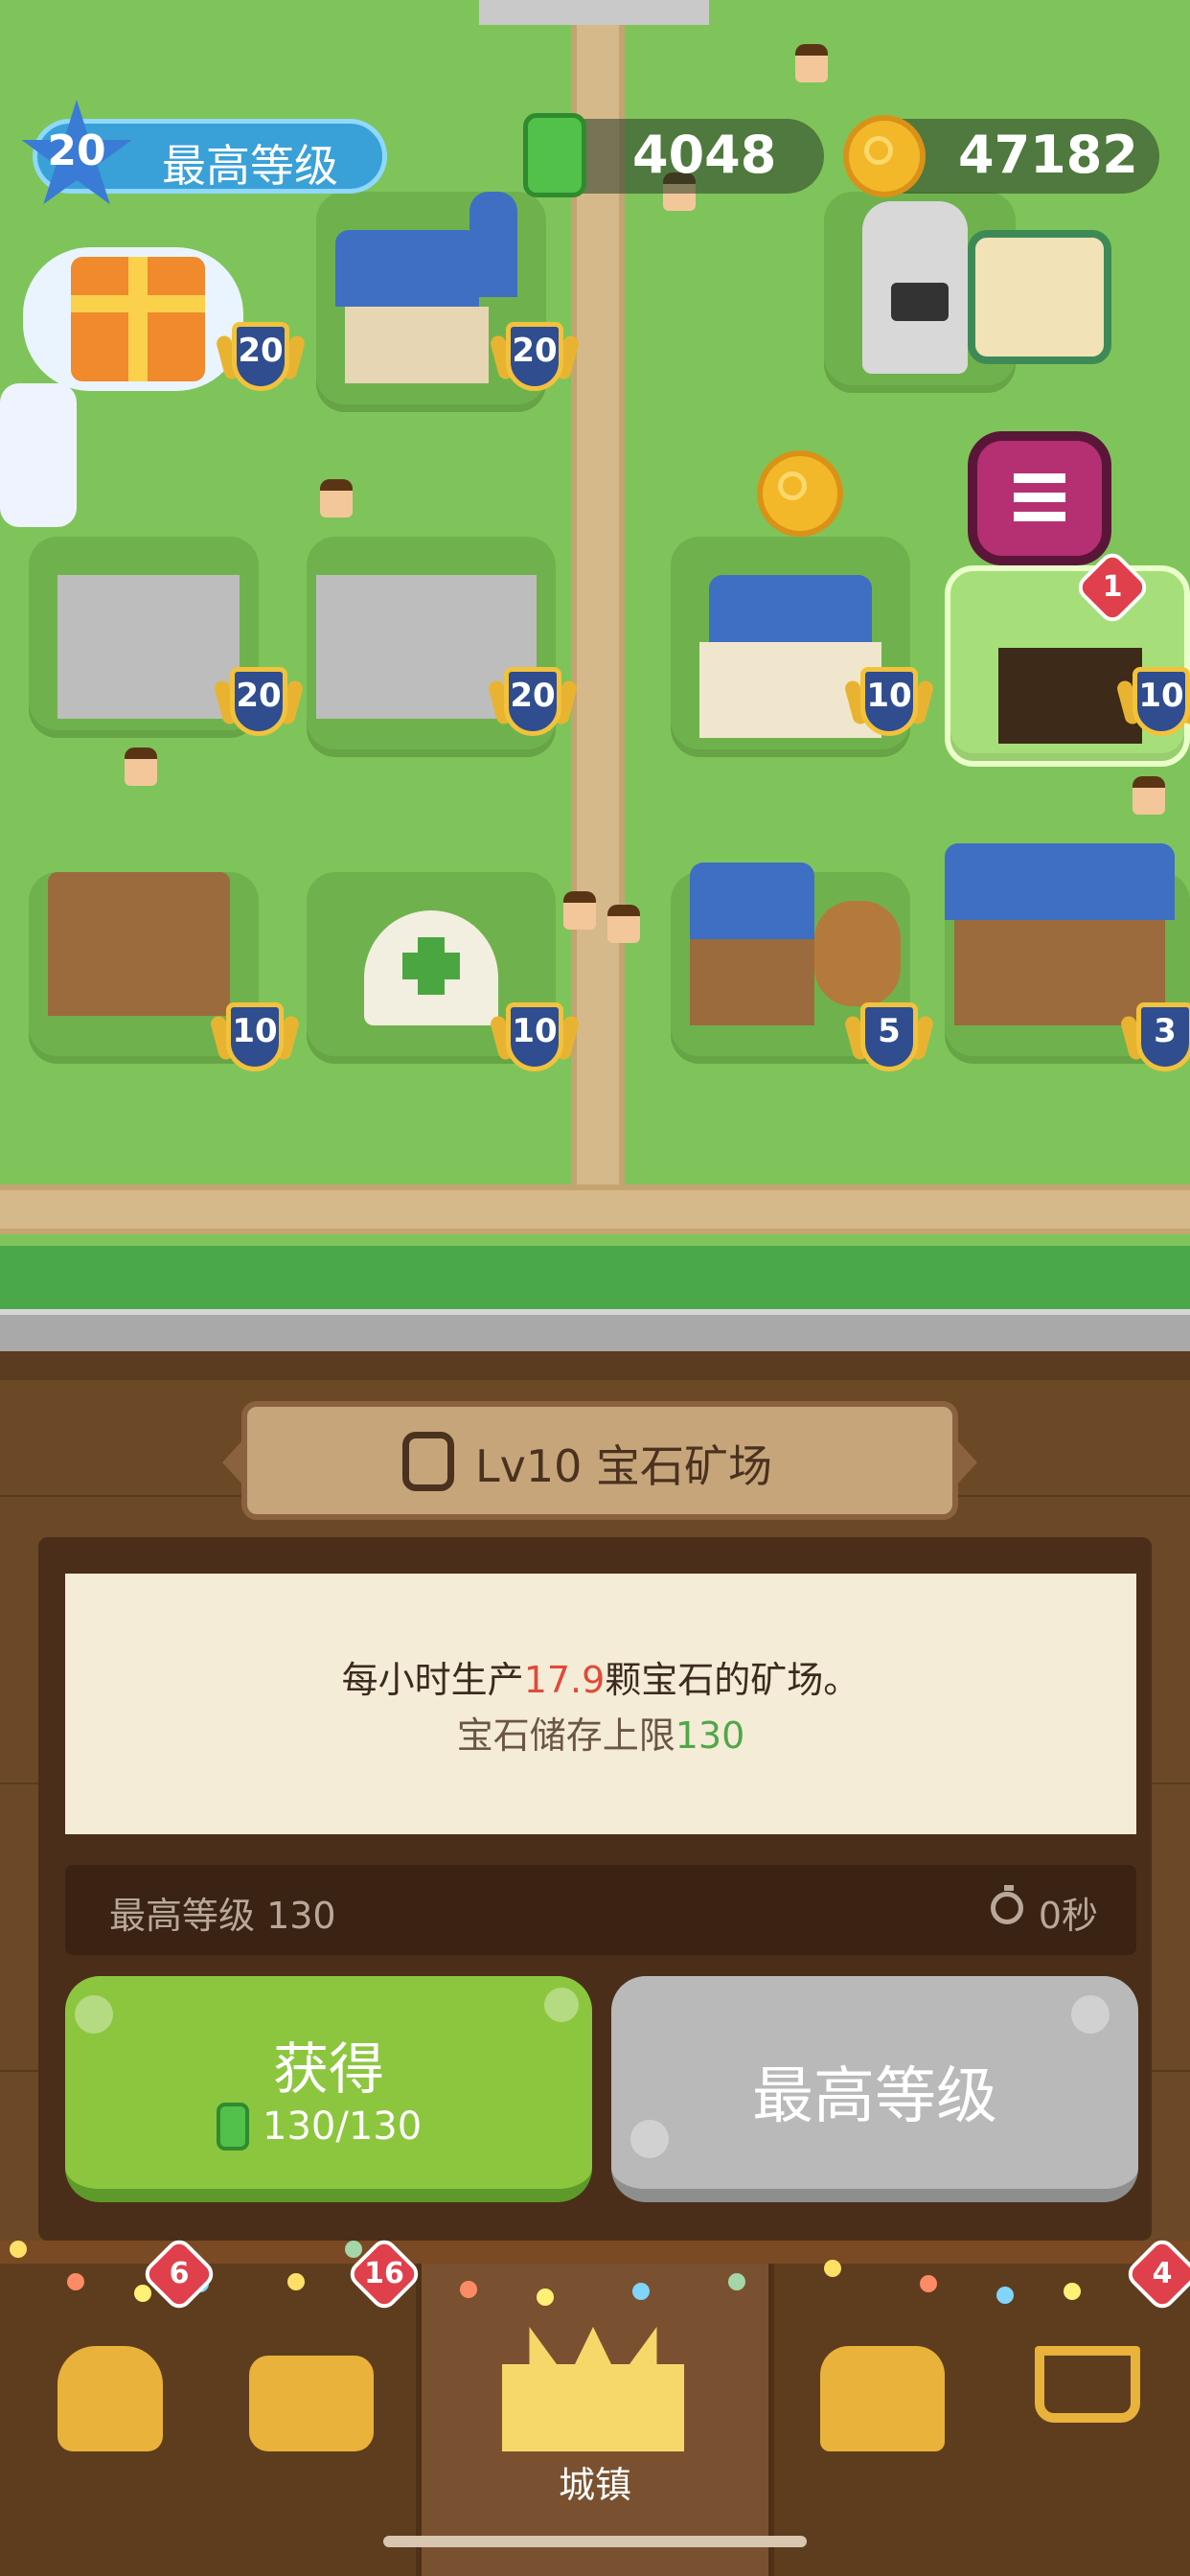 The image size is (1190, 2576). I want to click on tavern-wall, so click(752, 982).